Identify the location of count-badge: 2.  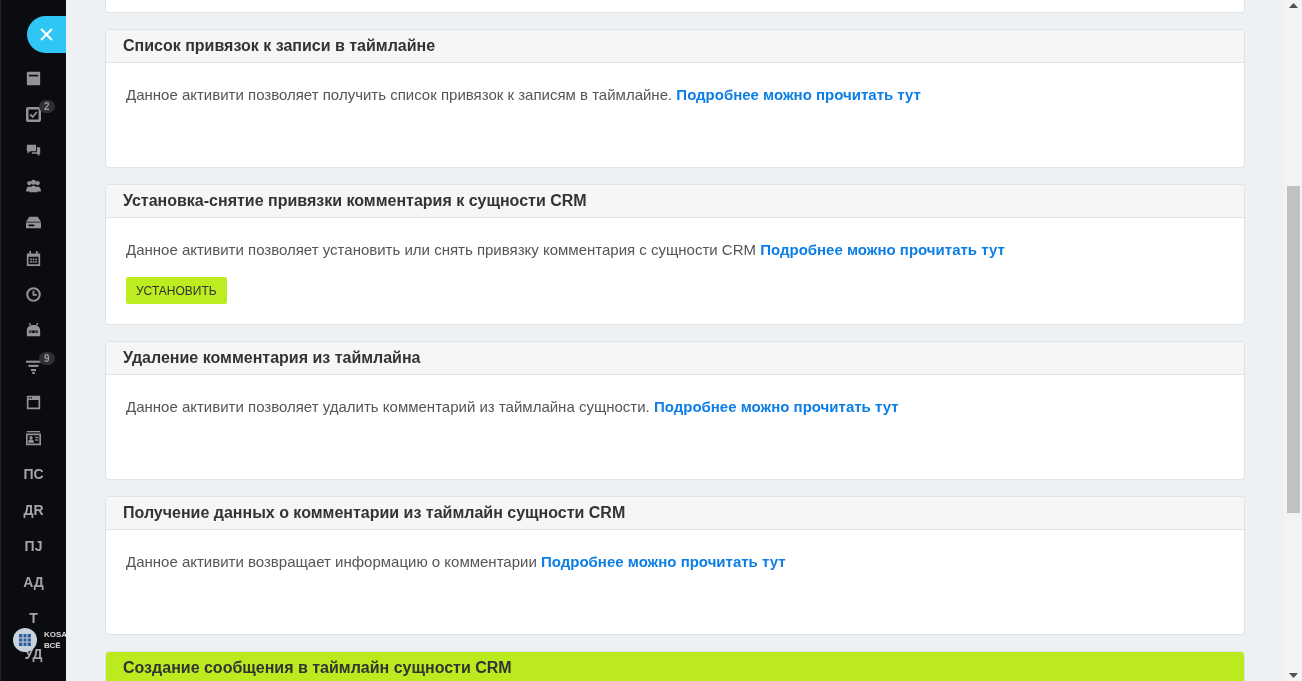
(47, 106).